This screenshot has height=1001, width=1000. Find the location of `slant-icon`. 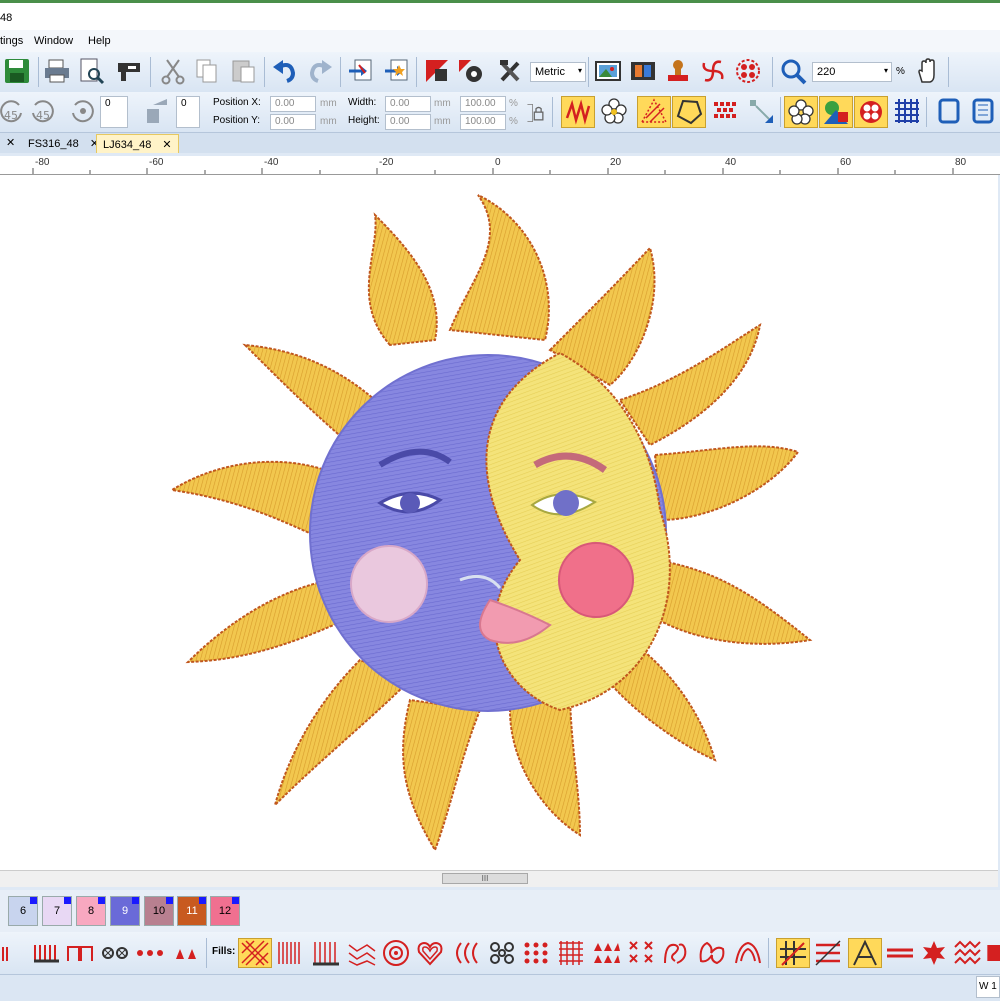

slant-icon is located at coordinates (157, 111).